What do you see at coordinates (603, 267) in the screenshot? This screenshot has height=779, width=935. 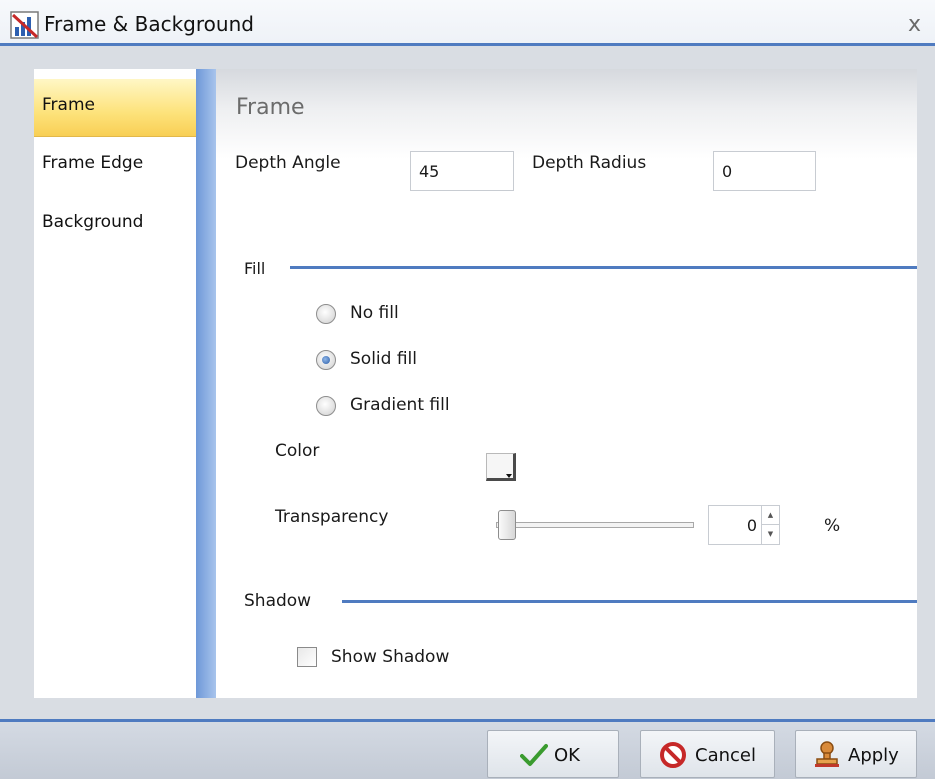 I see `fill-section-divider` at bounding box center [603, 267].